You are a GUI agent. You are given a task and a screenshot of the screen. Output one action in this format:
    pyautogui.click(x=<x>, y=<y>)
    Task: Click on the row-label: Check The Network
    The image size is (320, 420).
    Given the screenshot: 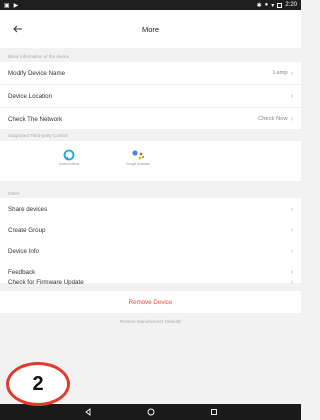 What is the action you would take?
    pyautogui.click(x=35, y=119)
    